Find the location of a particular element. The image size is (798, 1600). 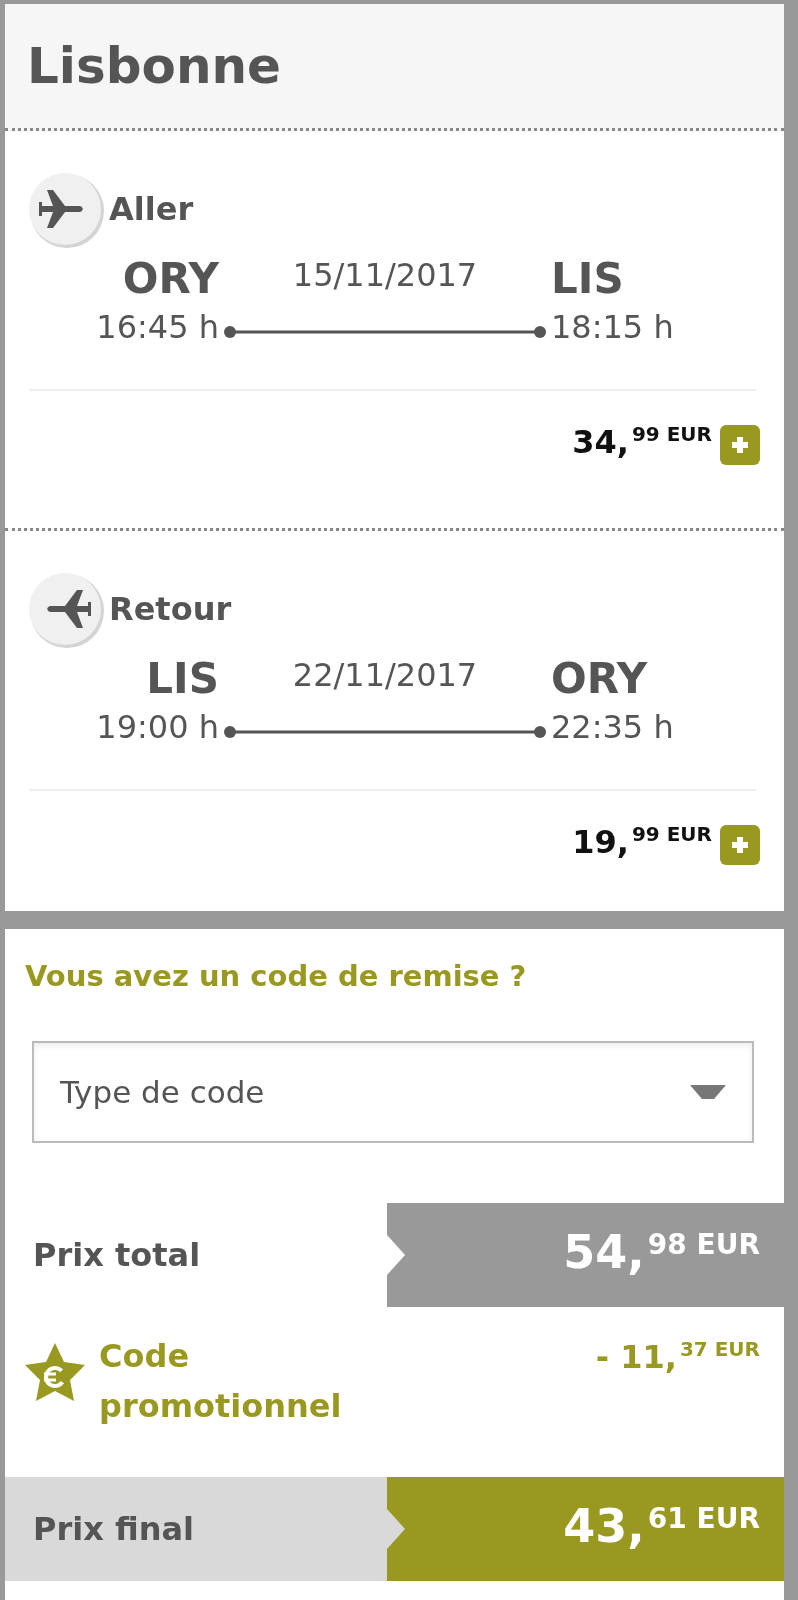

price-label: Prix total is located at coordinates (117, 1255).